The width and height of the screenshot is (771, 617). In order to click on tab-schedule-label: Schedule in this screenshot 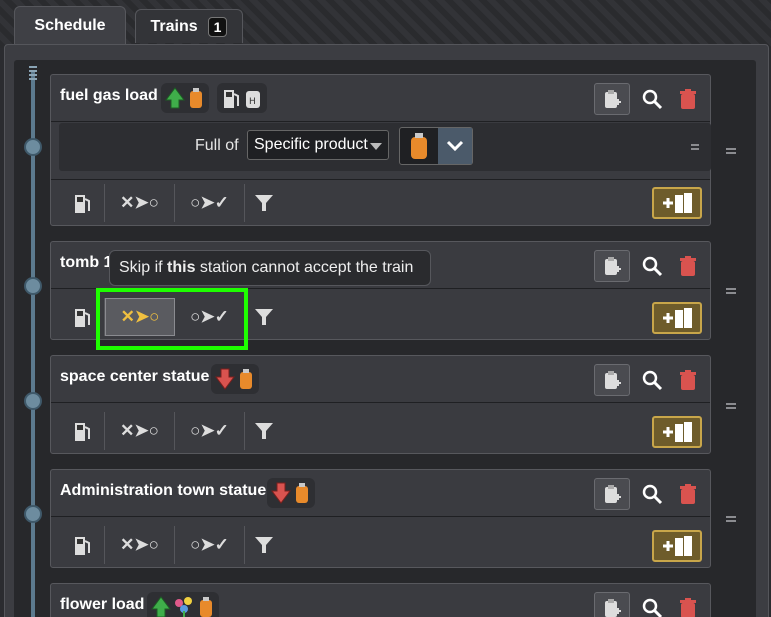, I will do `click(70, 25)`.